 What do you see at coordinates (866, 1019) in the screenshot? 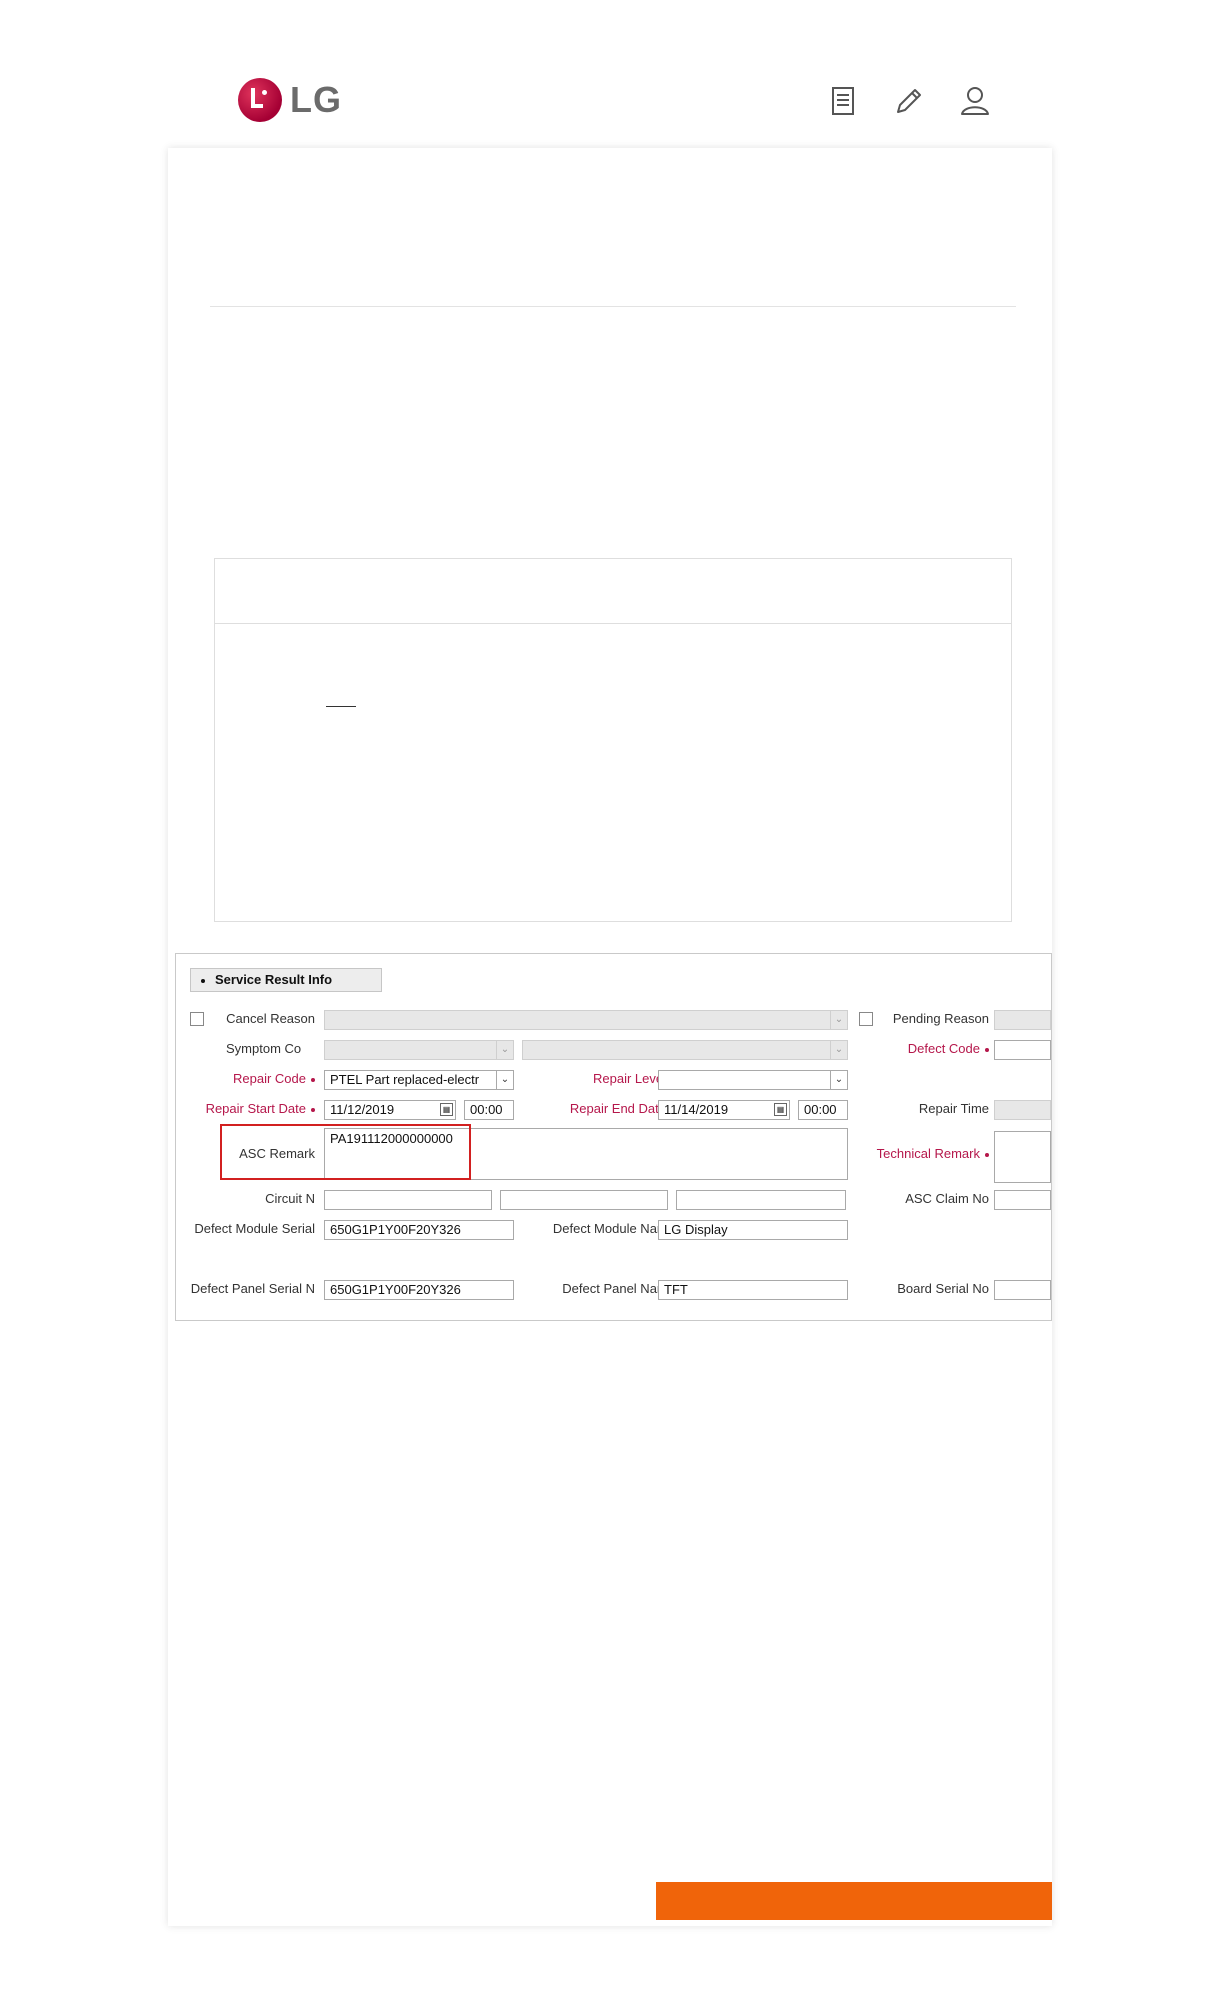
I see `pending-reason-checkbox` at bounding box center [866, 1019].